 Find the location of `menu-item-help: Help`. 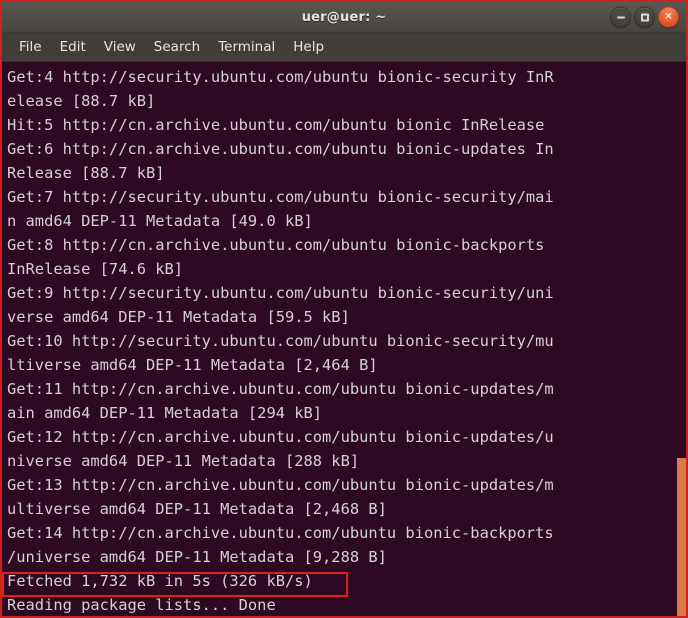

menu-item-help: Help is located at coordinates (308, 47).